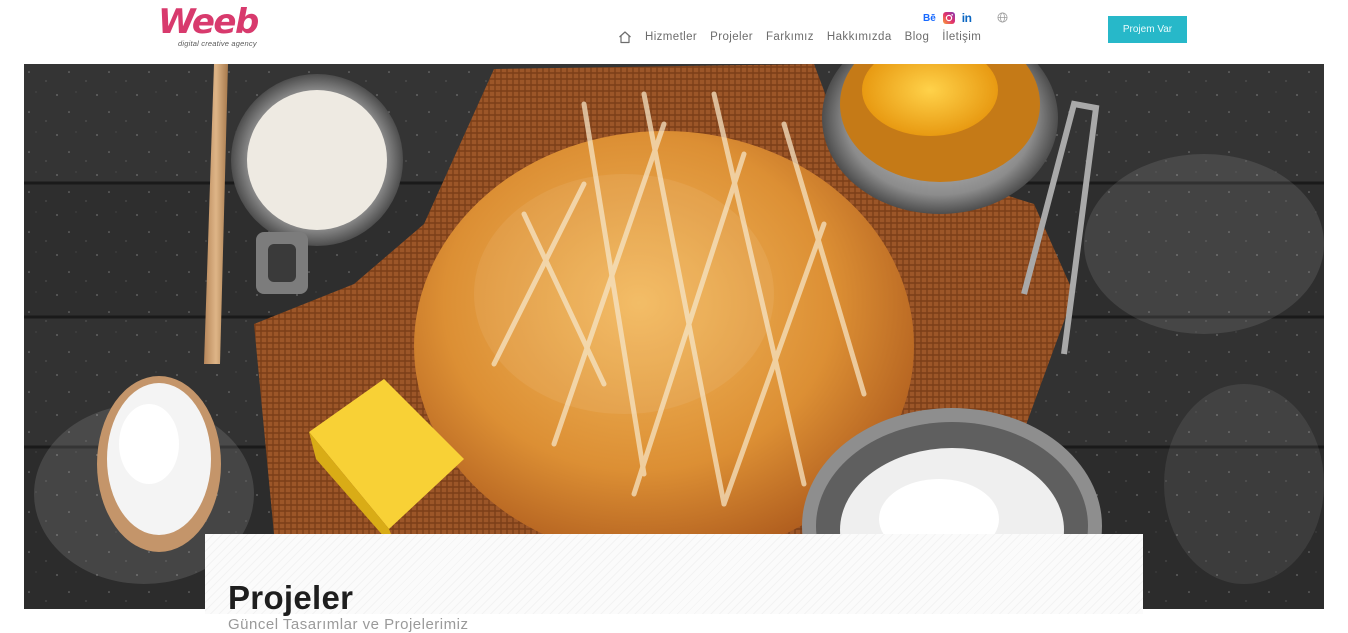 The height and width of the screenshot is (633, 1348). What do you see at coordinates (1002, 17) in the screenshot?
I see `language-globe-icon` at bounding box center [1002, 17].